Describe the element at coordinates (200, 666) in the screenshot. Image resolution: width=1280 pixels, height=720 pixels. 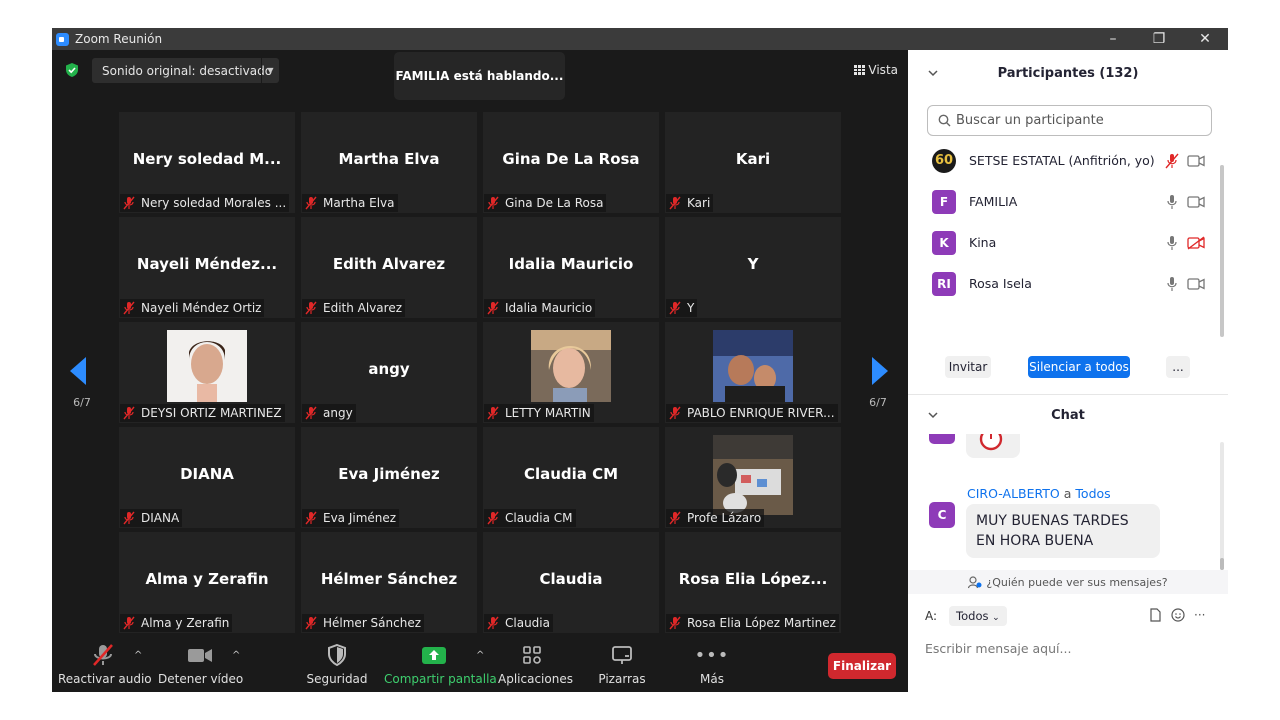
I see `stop-video-button: Detener vídeo` at that location.